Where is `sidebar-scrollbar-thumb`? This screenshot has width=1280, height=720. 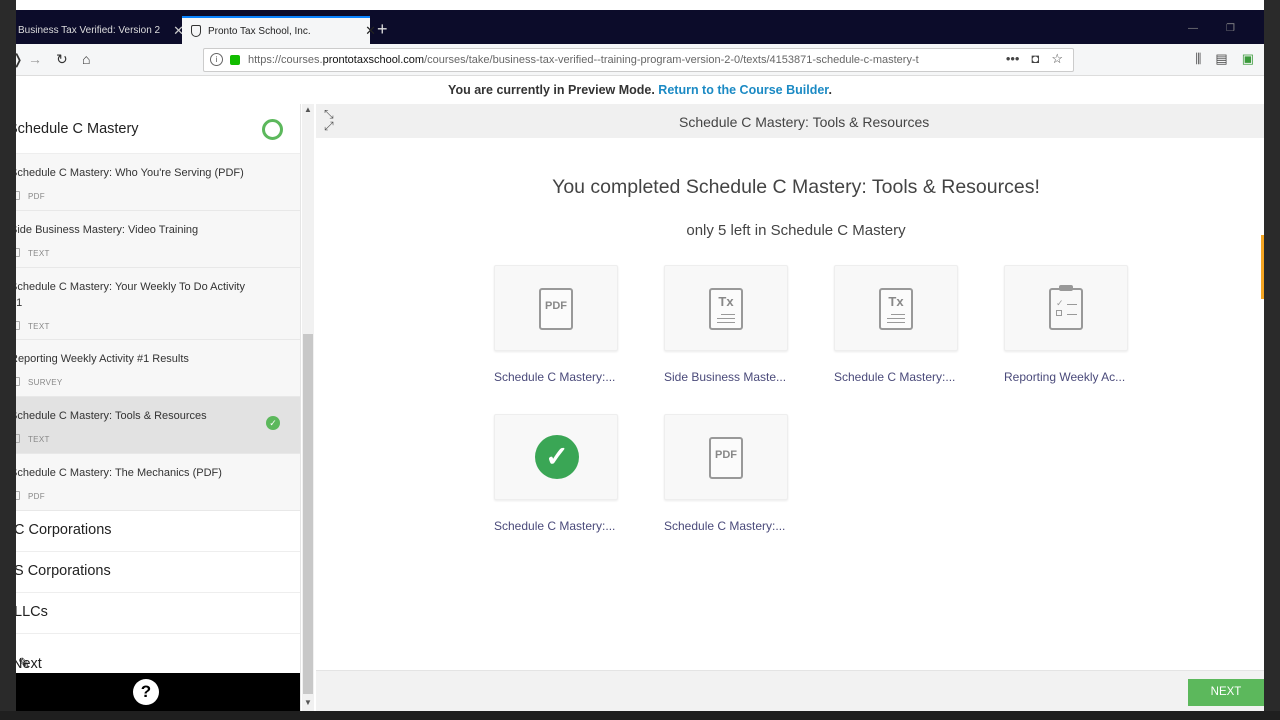 sidebar-scrollbar-thumb is located at coordinates (308, 514).